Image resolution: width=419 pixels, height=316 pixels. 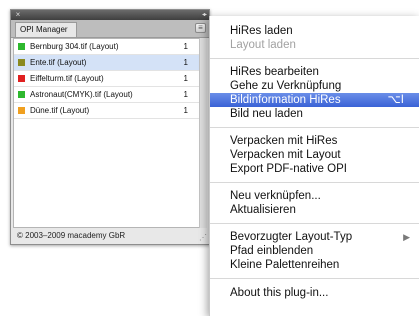 What do you see at coordinates (314, 31) in the screenshot?
I see `menu-item-hires-laden: HiRes laden` at bounding box center [314, 31].